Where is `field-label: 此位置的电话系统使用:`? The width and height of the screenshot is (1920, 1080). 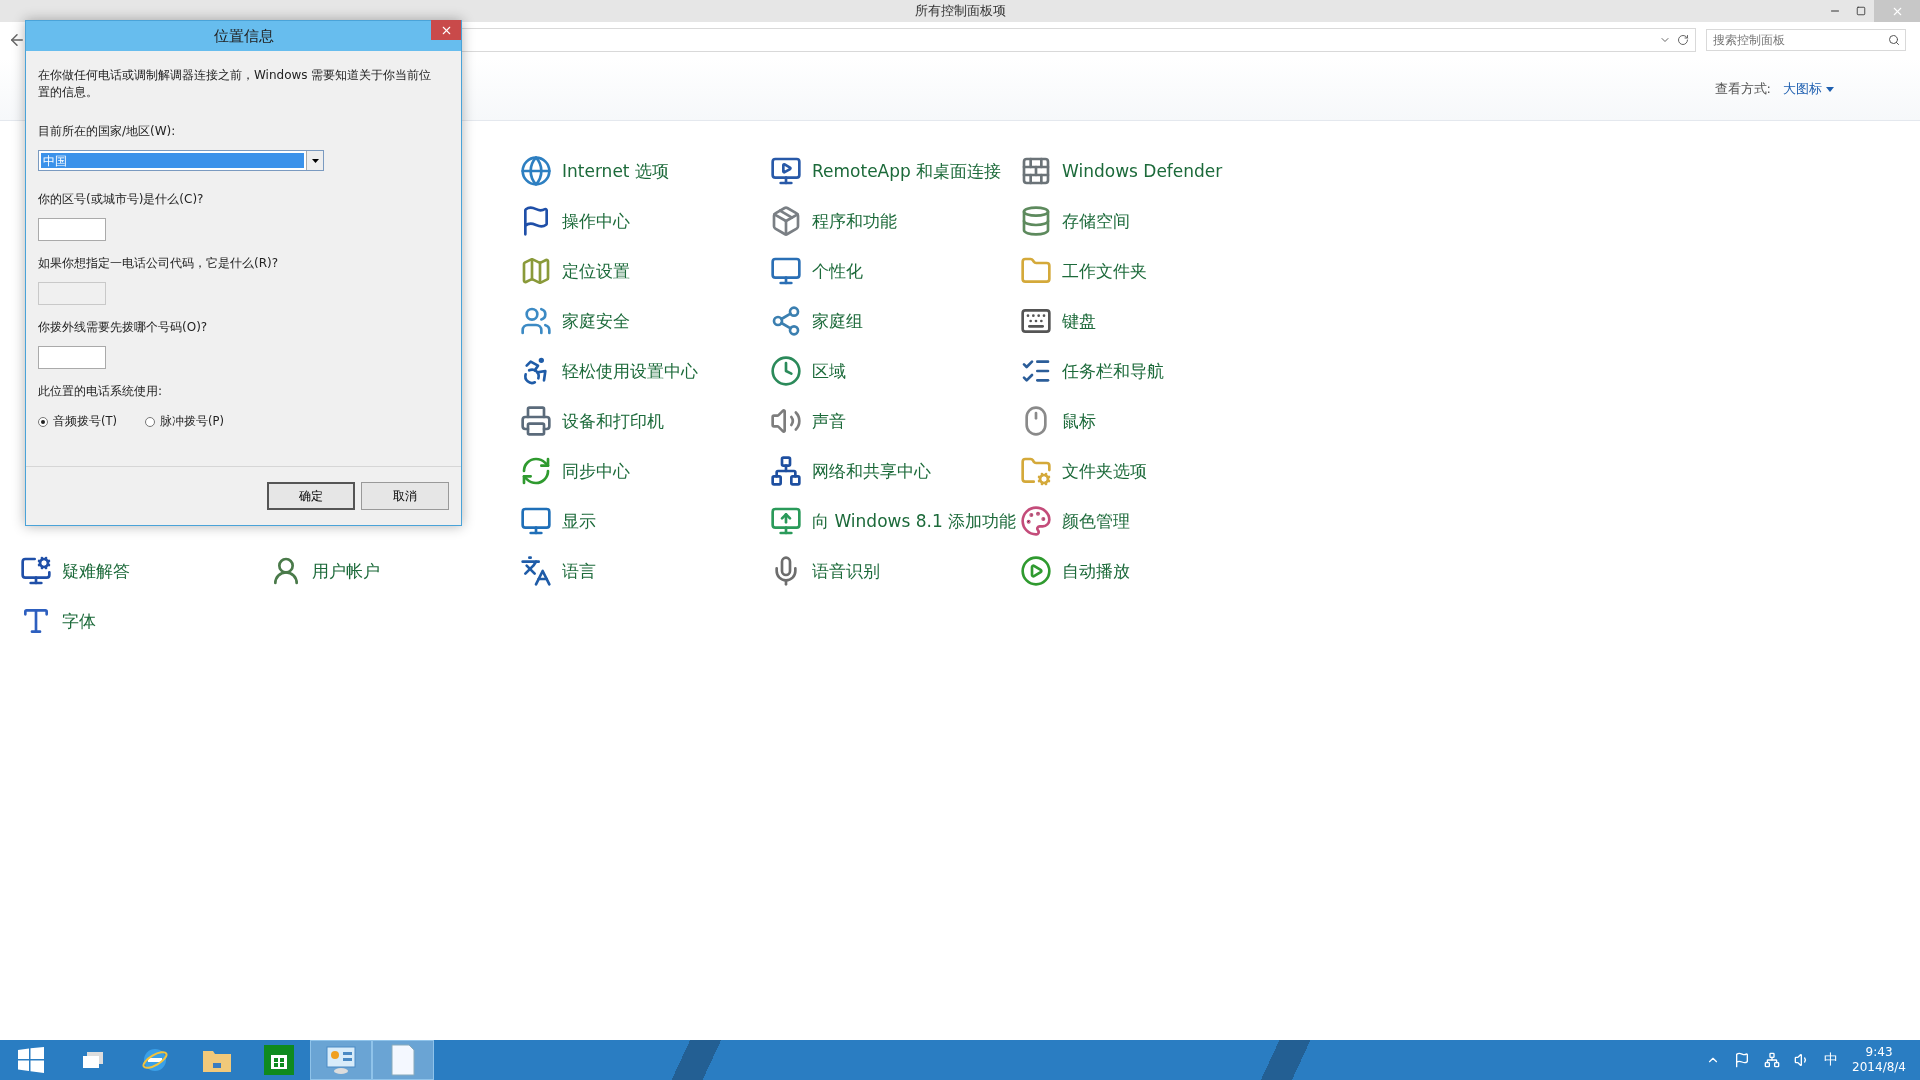 field-label: 此位置的电话系统使用: is located at coordinates (101, 391).